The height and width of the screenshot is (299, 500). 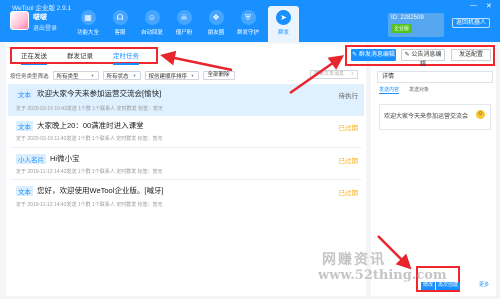 What do you see at coordinates (435, 77) in the screenshot?
I see `detail-title: 详情` at bounding box center [435, 77].